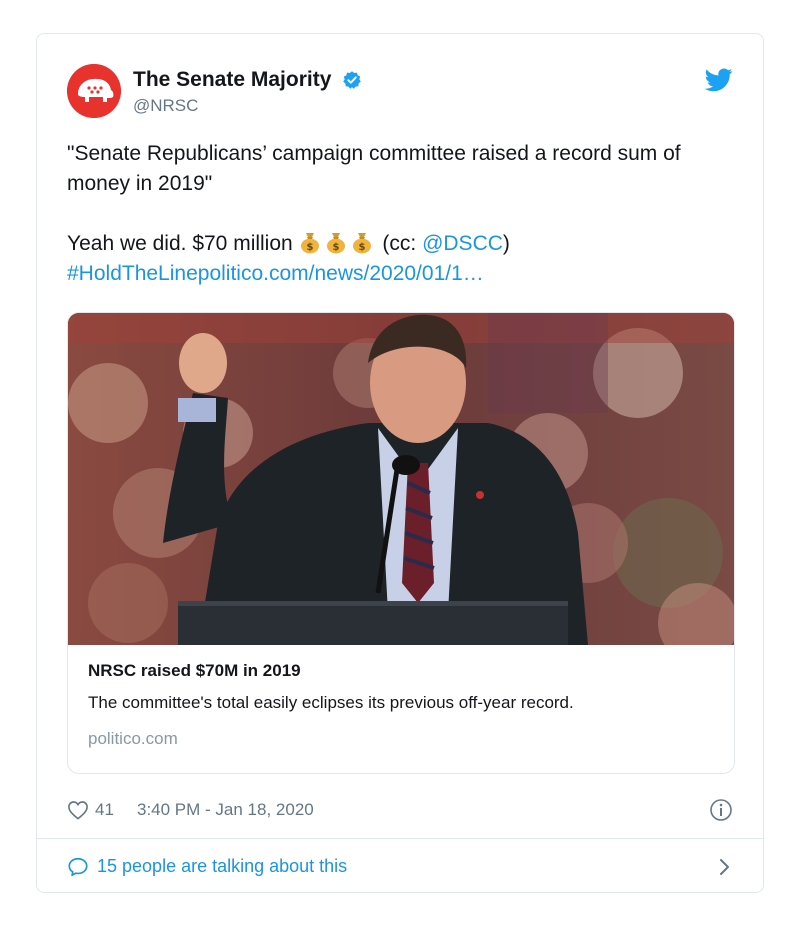  Describe the element at coordinates (400, 838) in the screenshot. I see `divider` at that location.